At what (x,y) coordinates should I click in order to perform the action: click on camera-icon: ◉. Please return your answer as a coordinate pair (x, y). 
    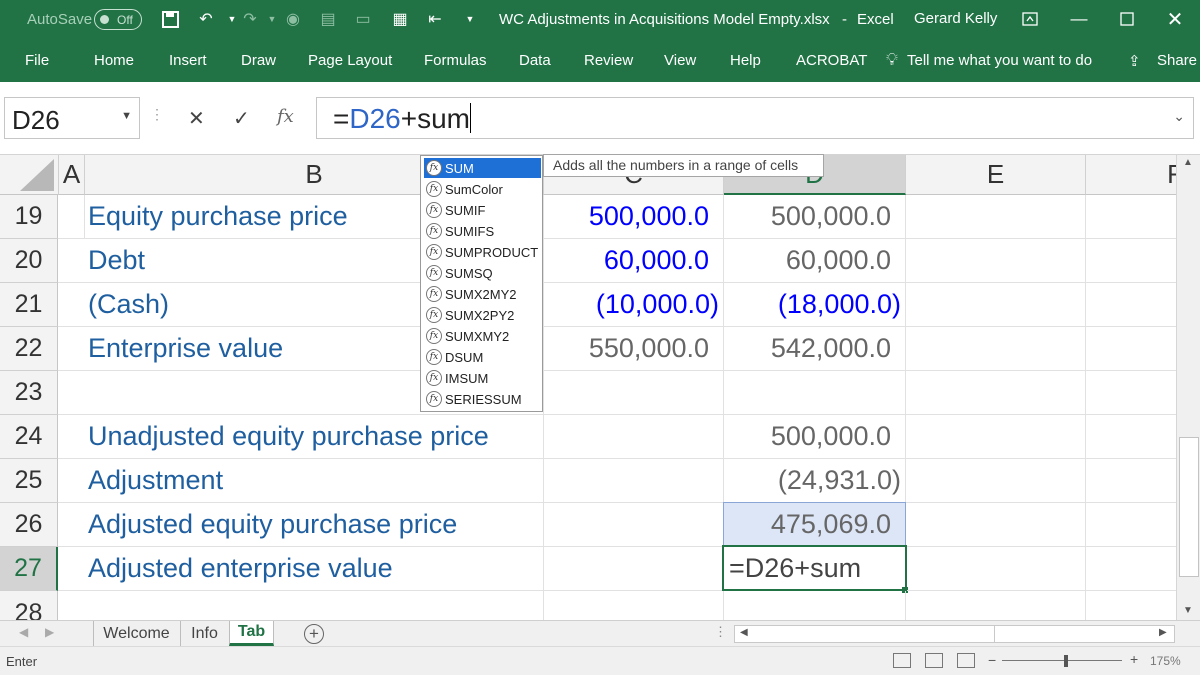
    Looking at the image, I should click on (293, 19).